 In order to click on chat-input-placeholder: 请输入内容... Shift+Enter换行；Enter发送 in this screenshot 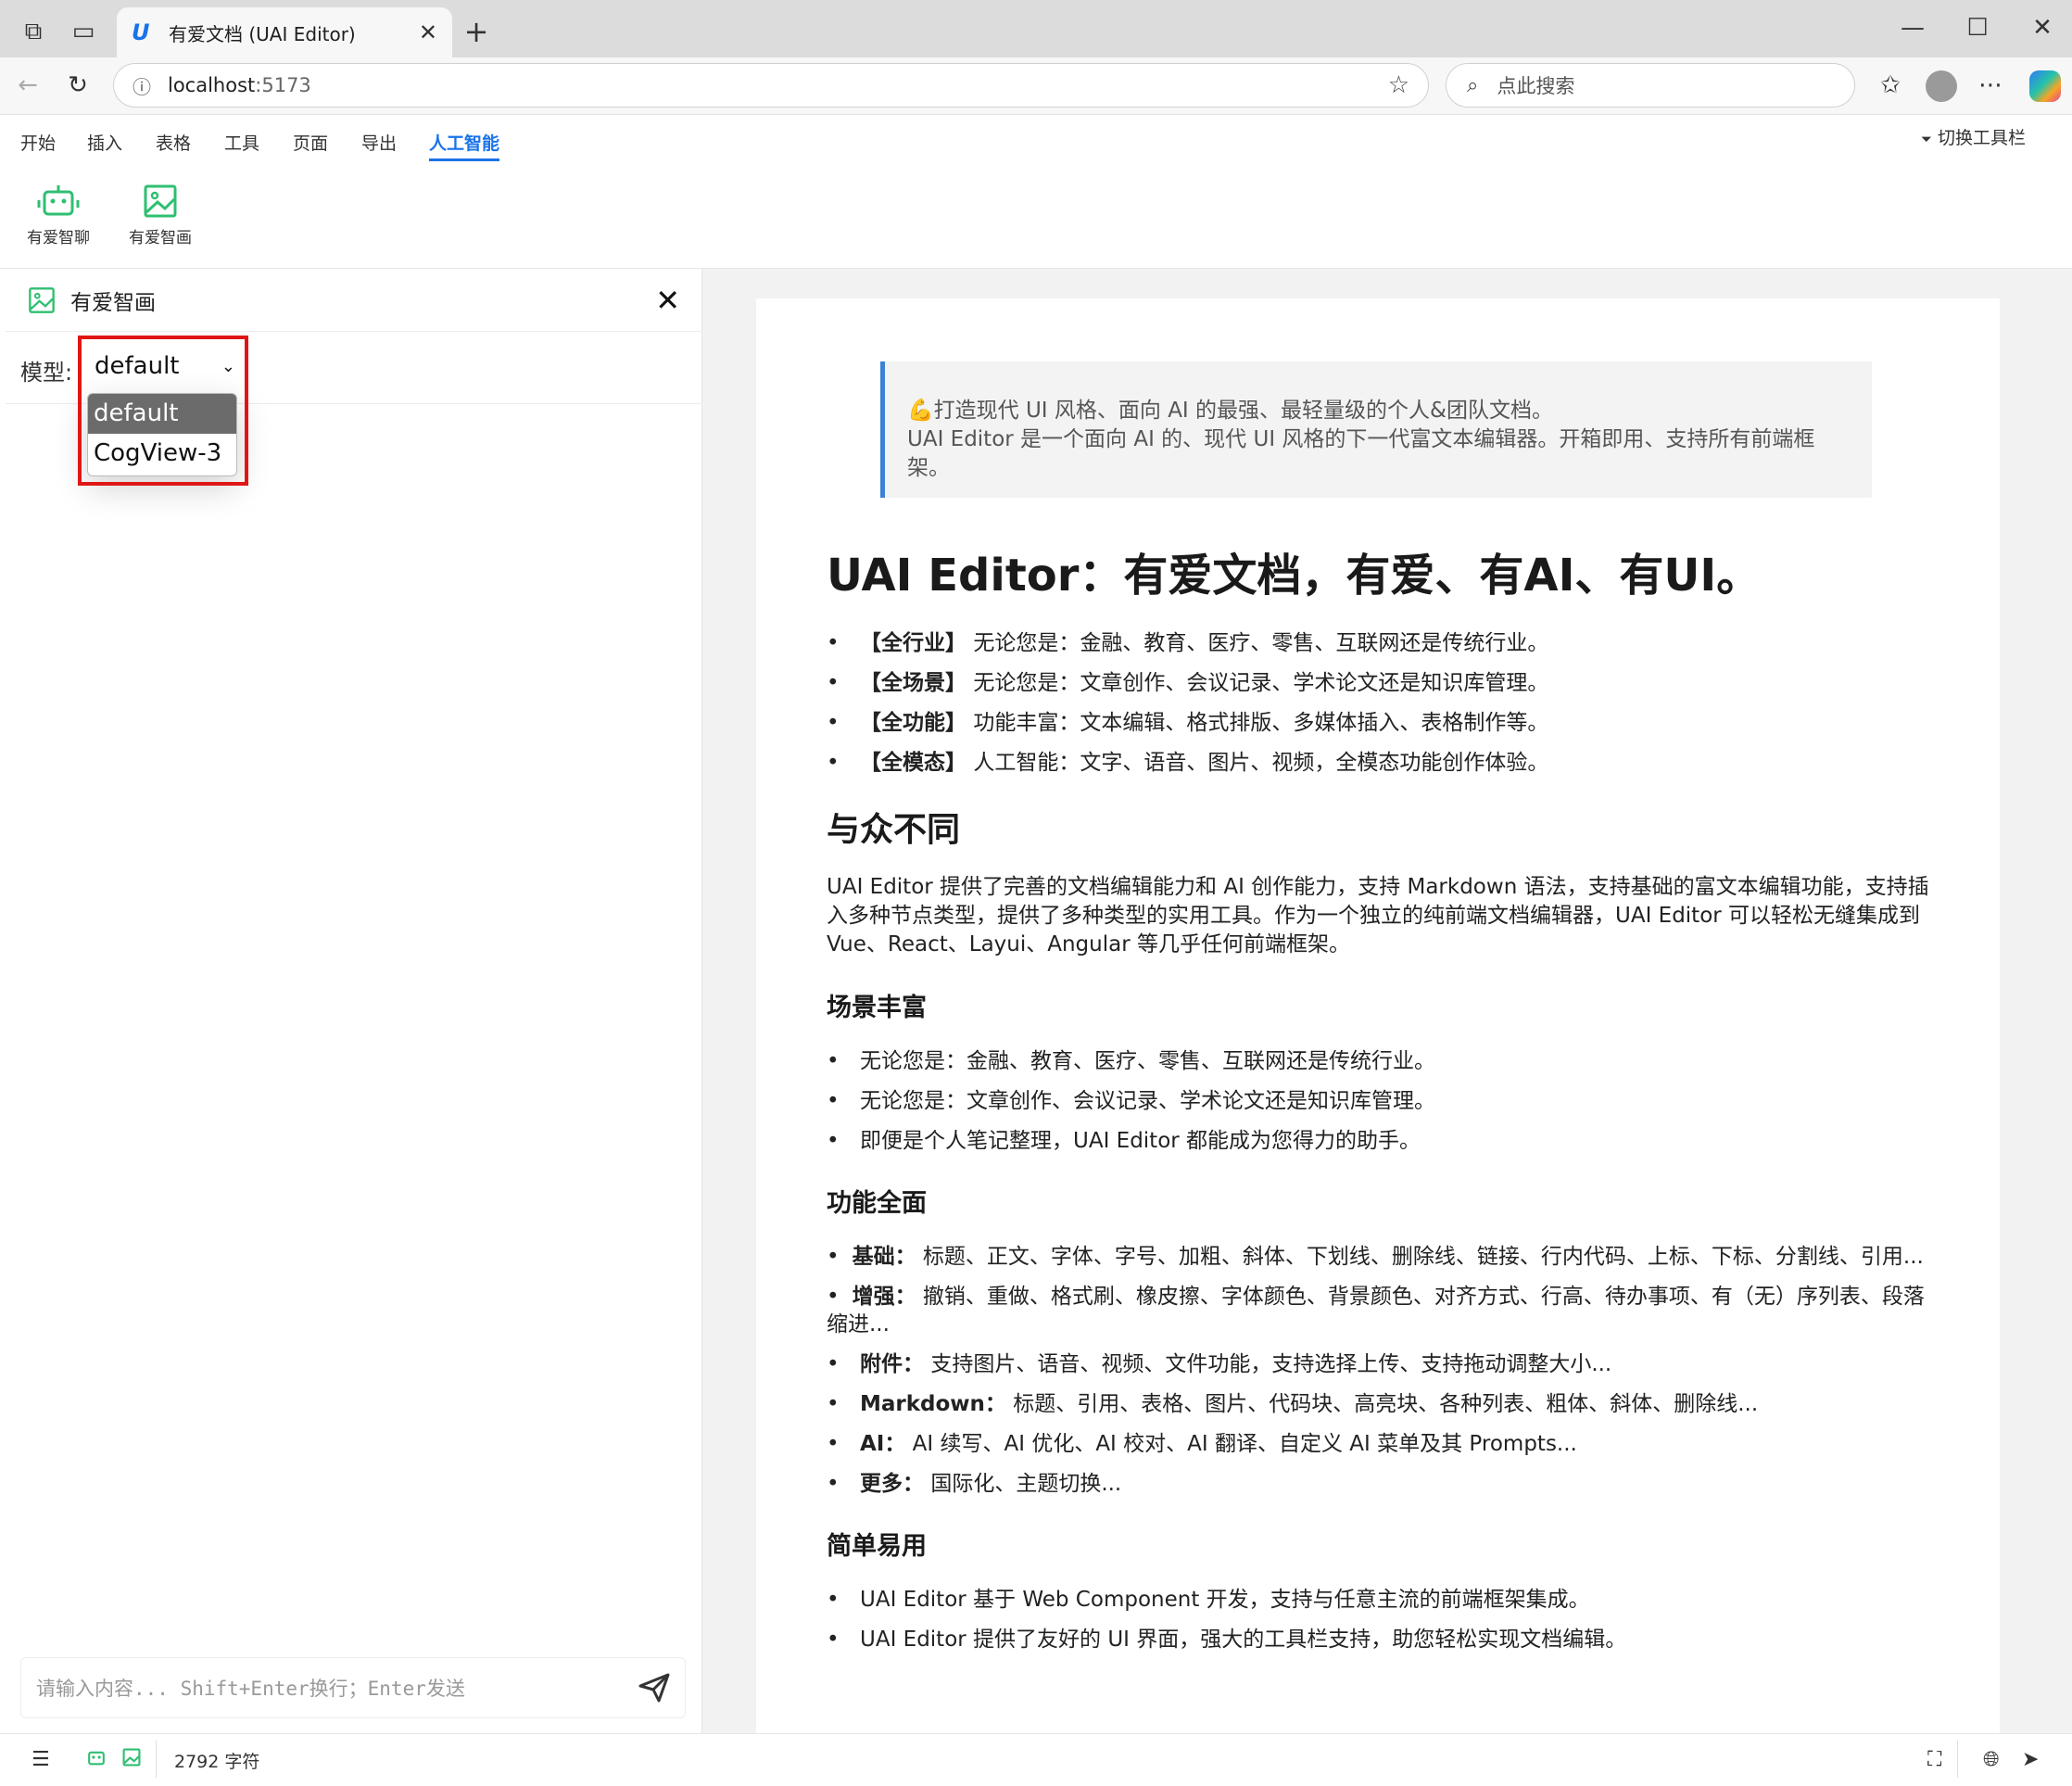, I will do `click(250, 1689)`.